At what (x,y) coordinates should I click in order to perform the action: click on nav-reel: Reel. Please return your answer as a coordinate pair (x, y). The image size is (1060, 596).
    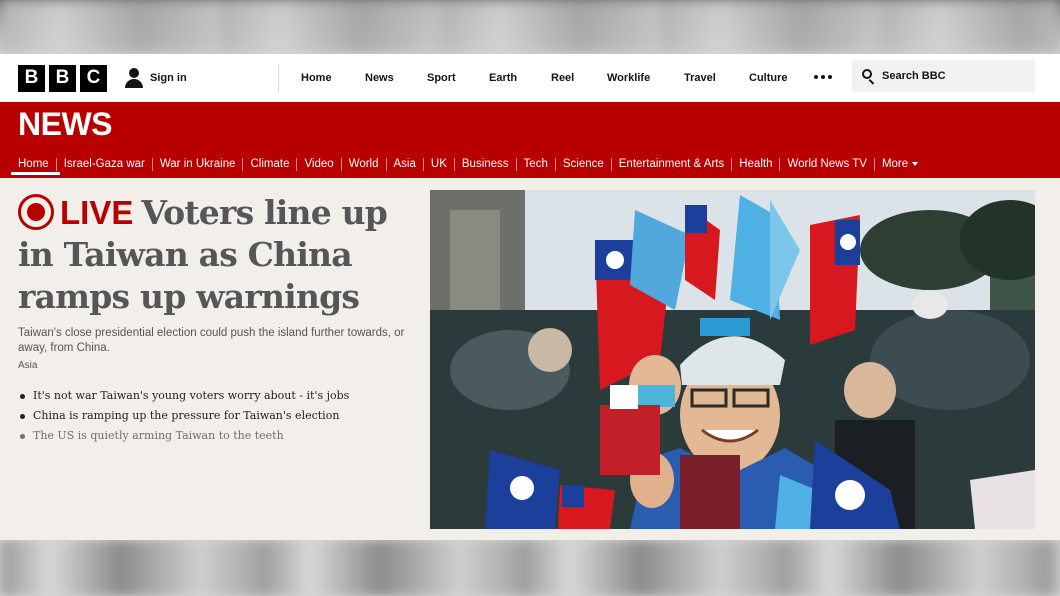
    Looking at the image, I should click on (562, 78).